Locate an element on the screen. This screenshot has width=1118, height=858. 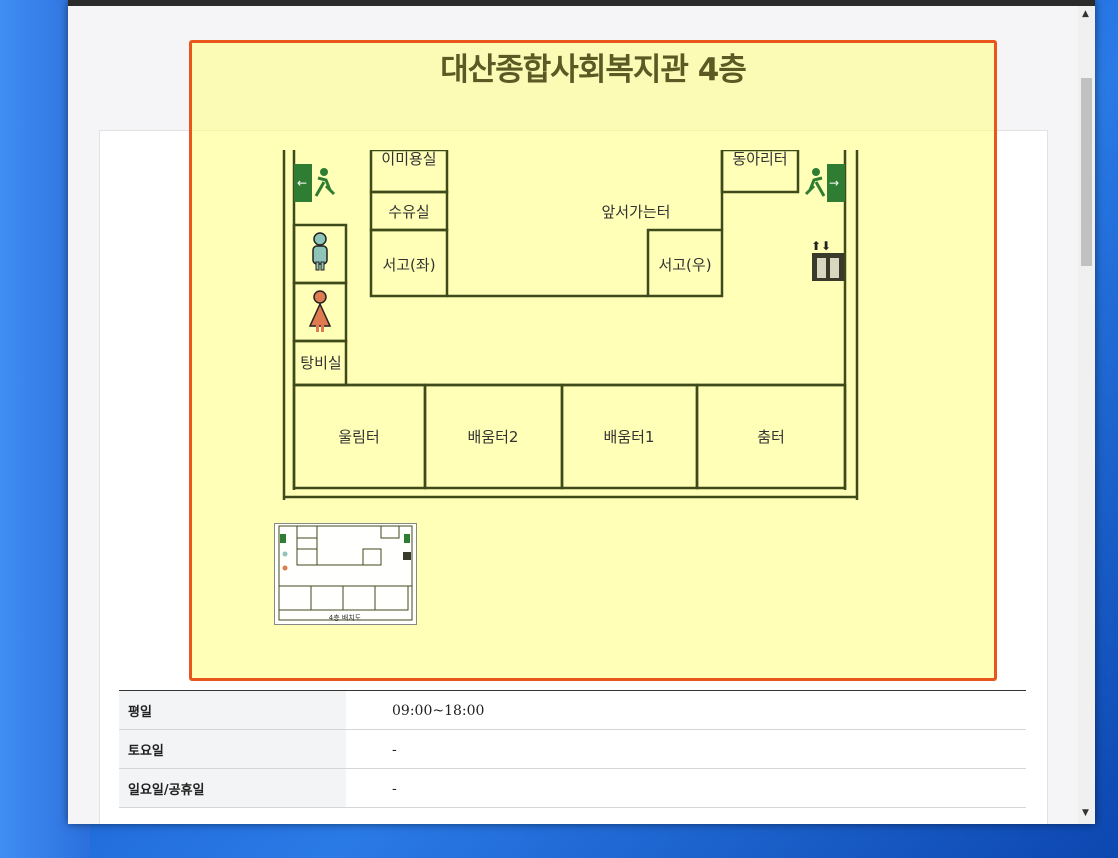
hours-table: 평일 09:00~18:00 토요일 - 일요일/공휴일 - is located at coordinates (572, 749).